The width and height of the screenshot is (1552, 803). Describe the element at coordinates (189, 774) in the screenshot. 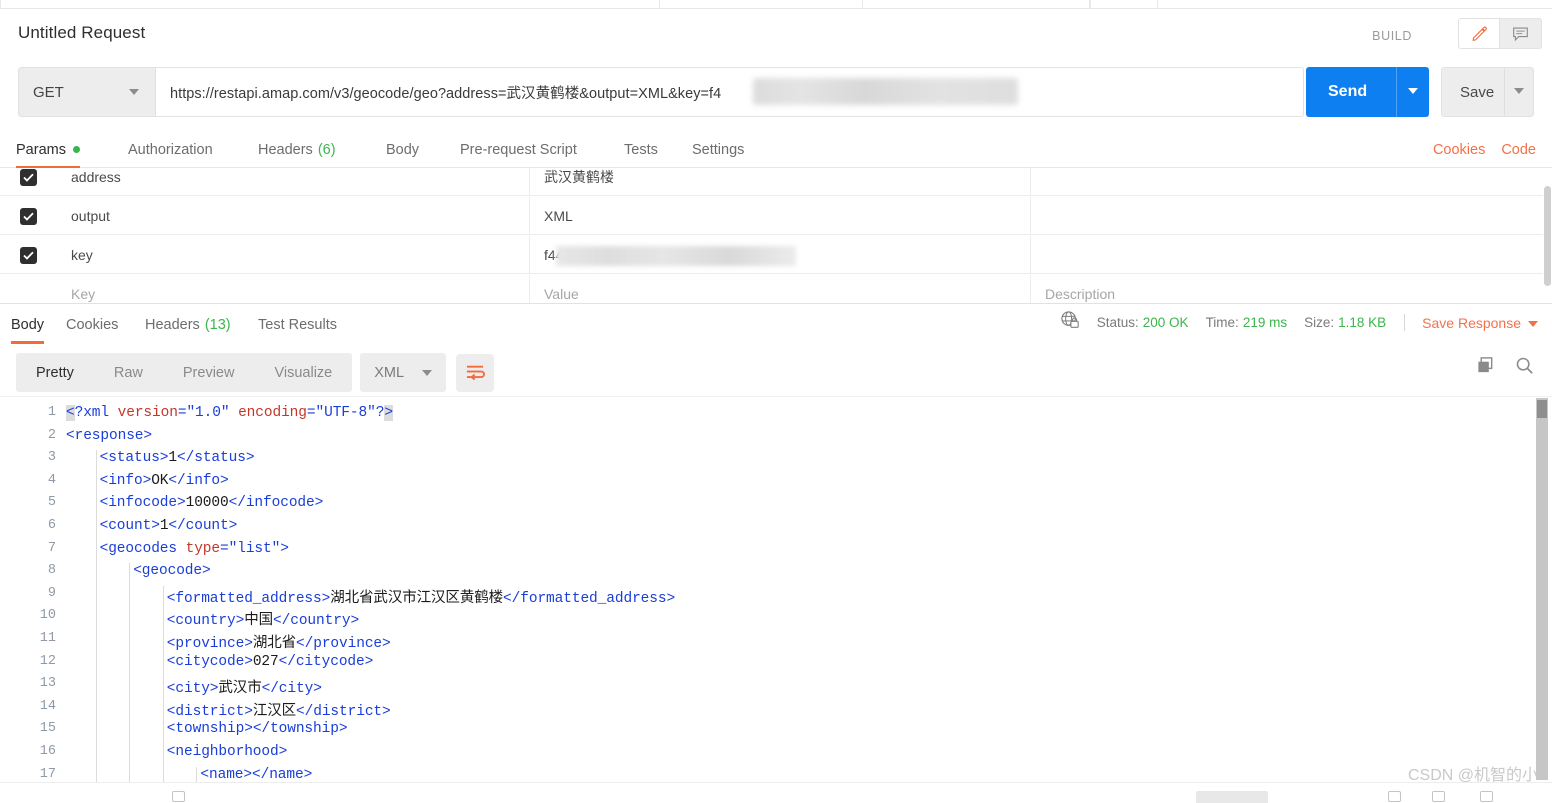

I see `code-line: <name></name>` at that location.